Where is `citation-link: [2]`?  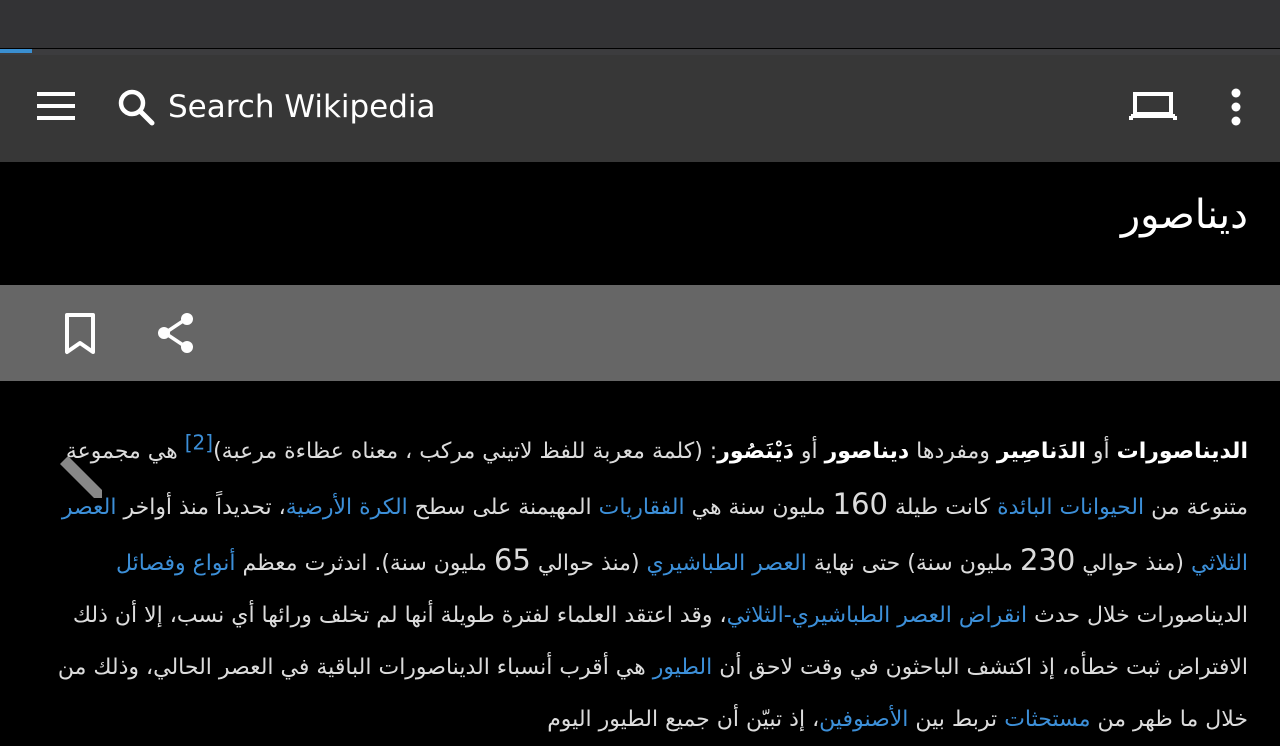
citation-link: [2] is located at coordinates (199, 443).